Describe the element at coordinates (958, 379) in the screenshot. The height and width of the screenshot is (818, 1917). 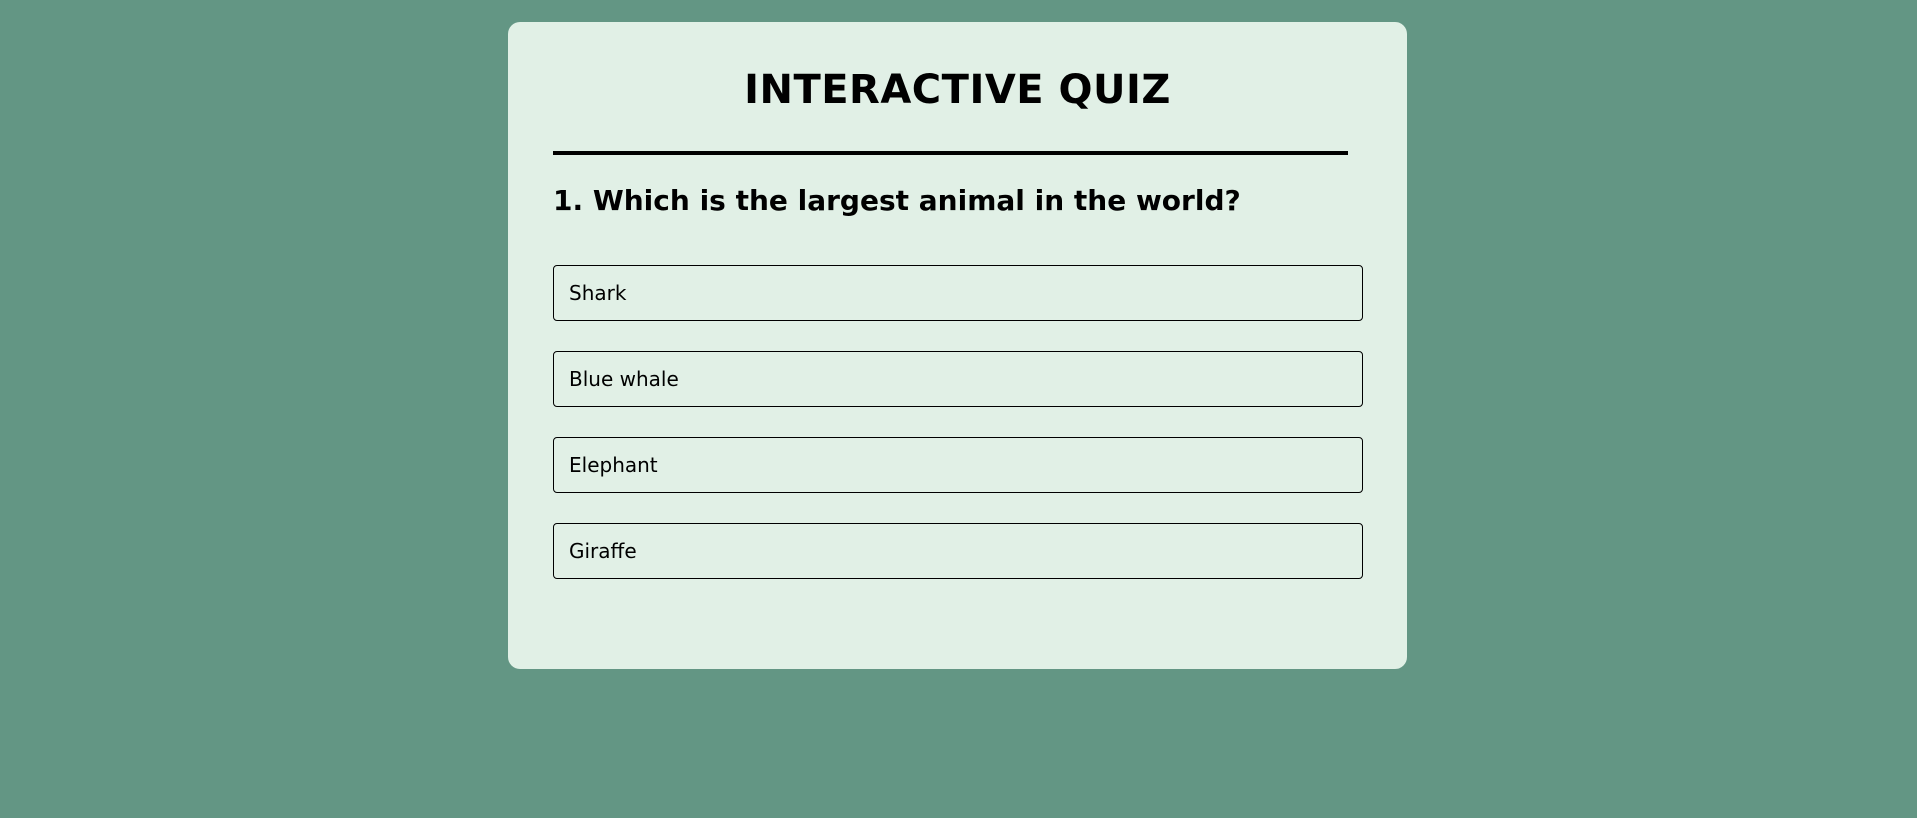
I see `answer-option-blue-whale: Blue whale` at that location.